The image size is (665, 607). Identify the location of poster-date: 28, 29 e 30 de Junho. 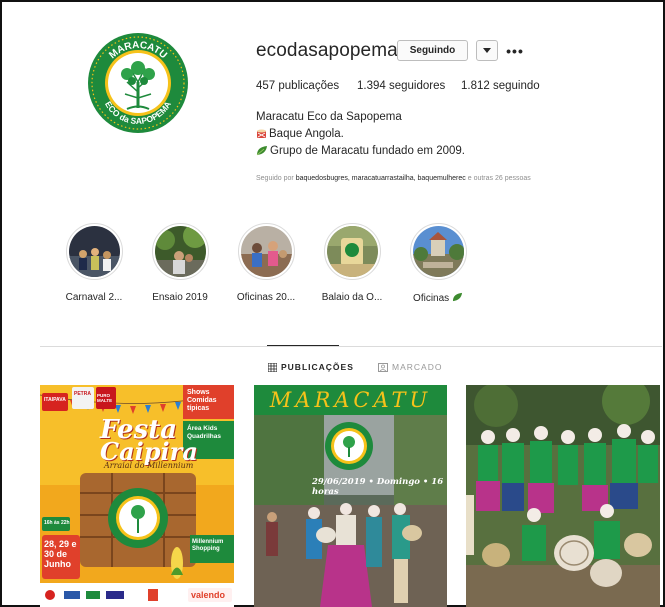
(60, 554).